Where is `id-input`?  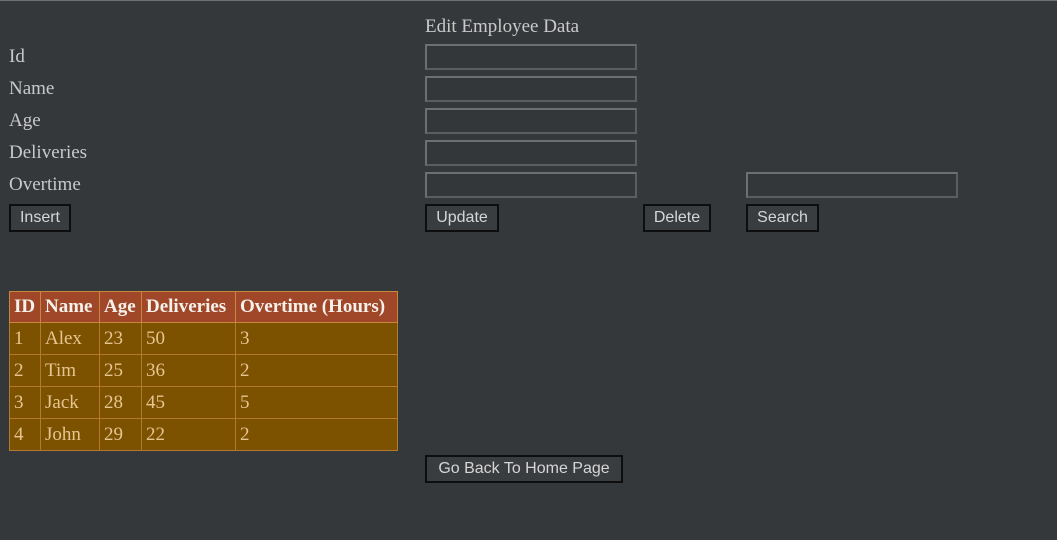
id-input is located at coordinates (531, 57).